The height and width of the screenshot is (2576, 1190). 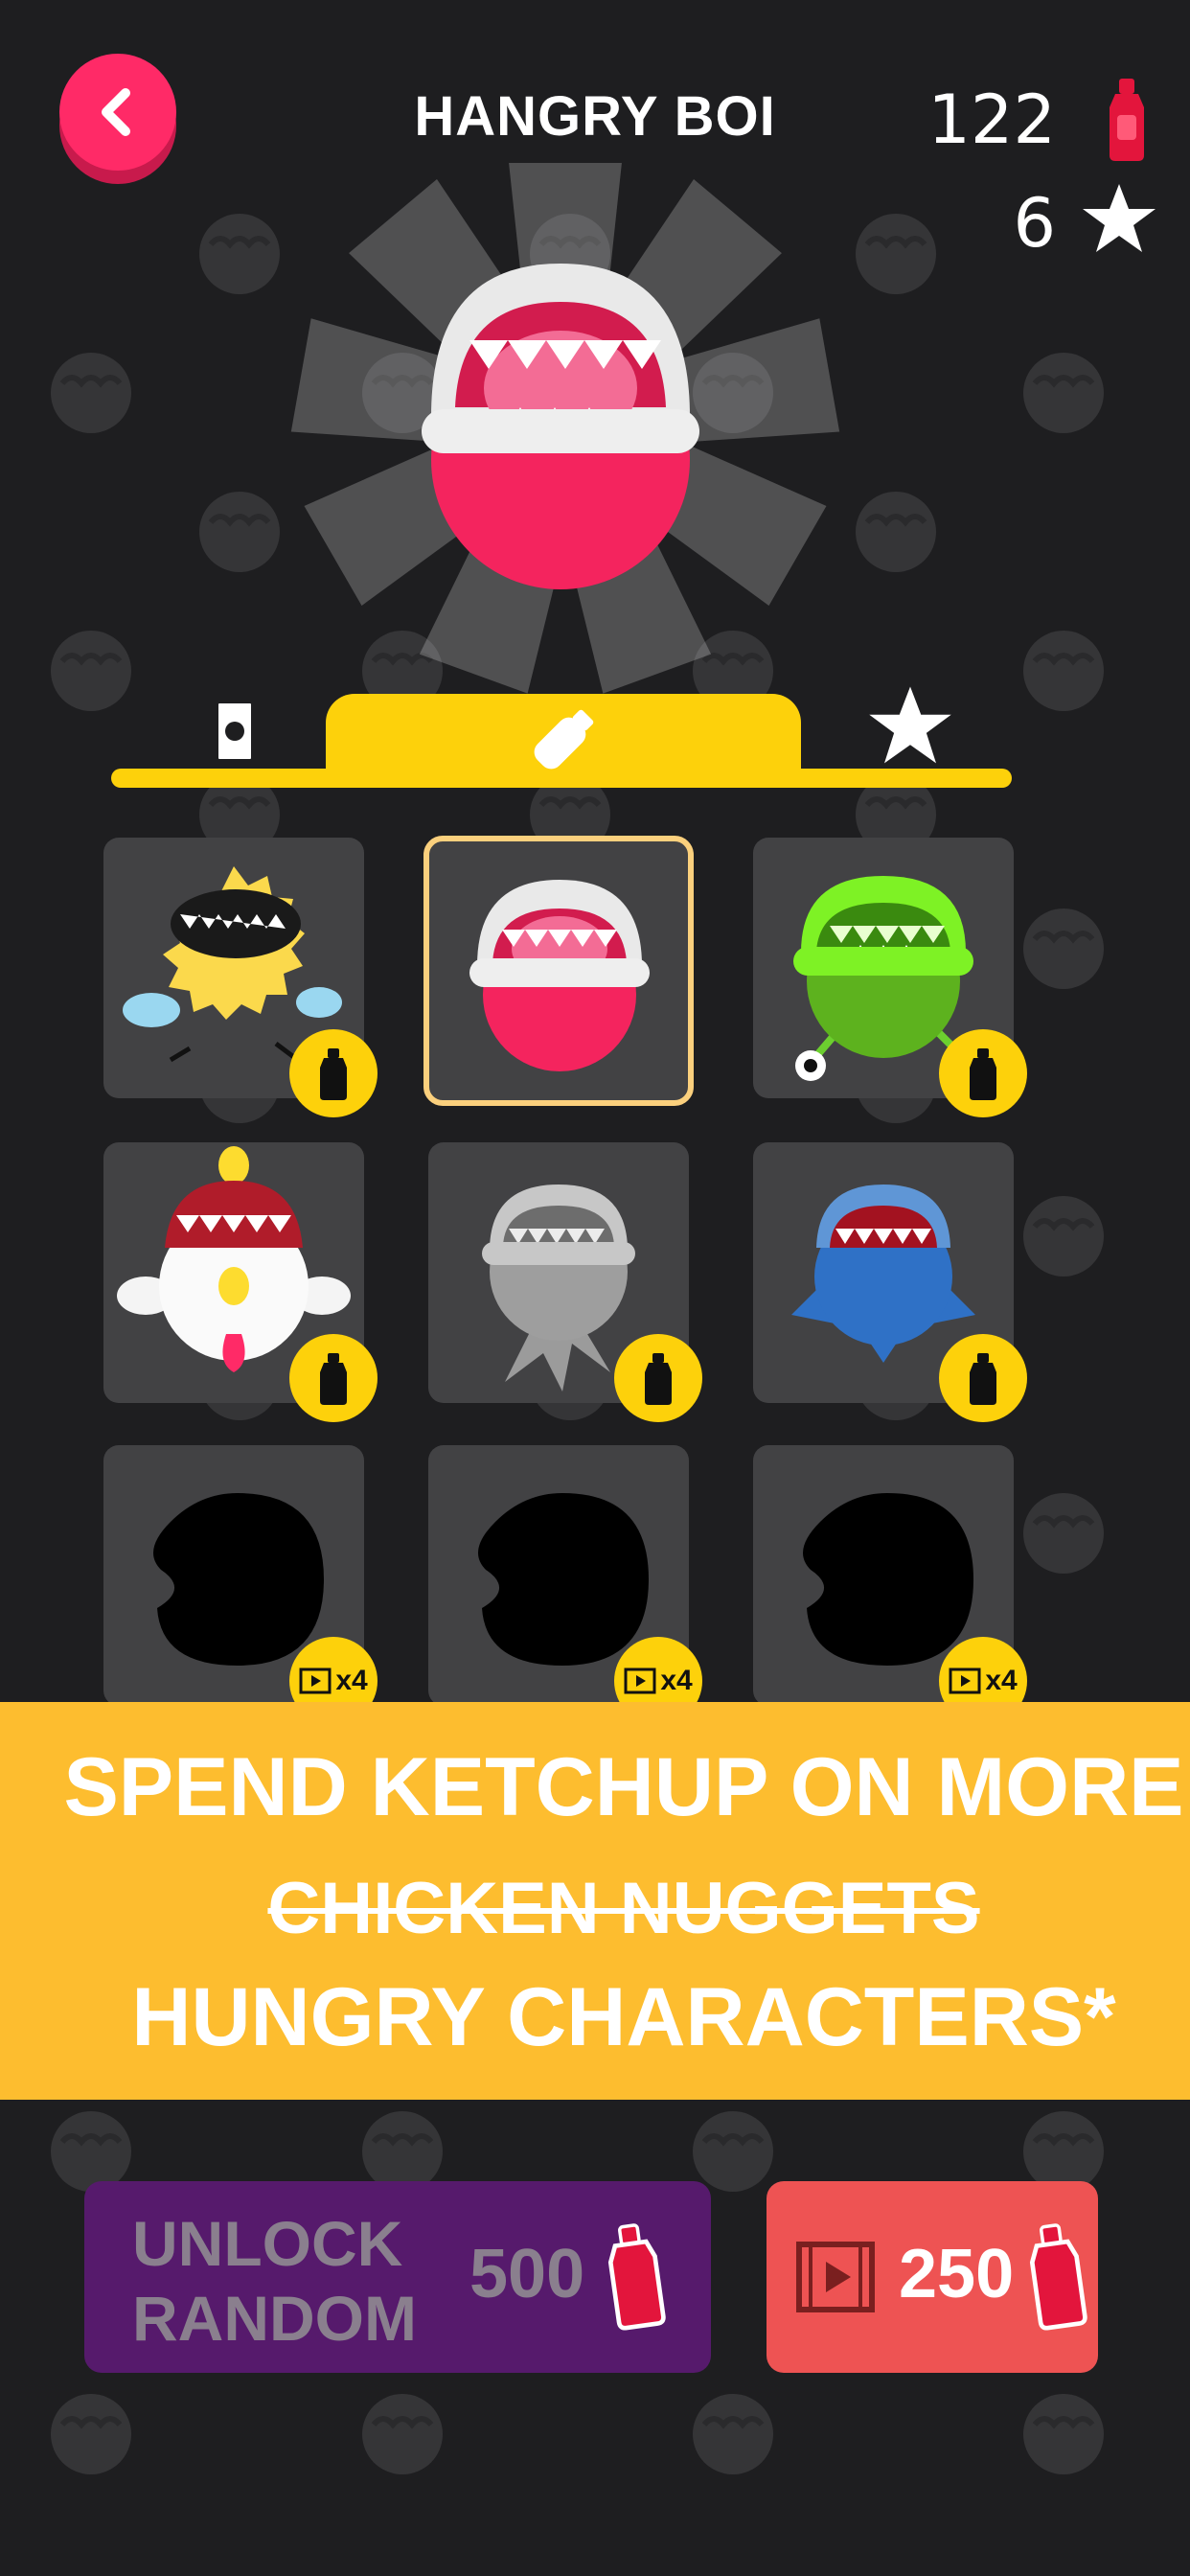 What do you see at coordinates (595, 116) in the screenshot?
I see `page-title: HANGRY BOI` at bounding box center [595, 116].